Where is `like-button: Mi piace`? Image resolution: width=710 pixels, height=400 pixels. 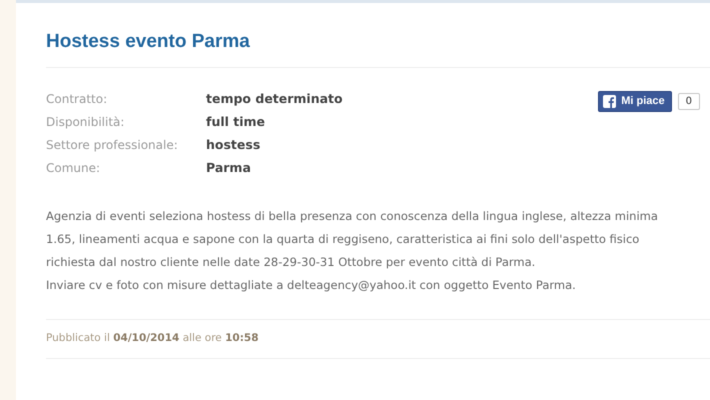
like-button: Mi piace is located at coordinates (635, 101).